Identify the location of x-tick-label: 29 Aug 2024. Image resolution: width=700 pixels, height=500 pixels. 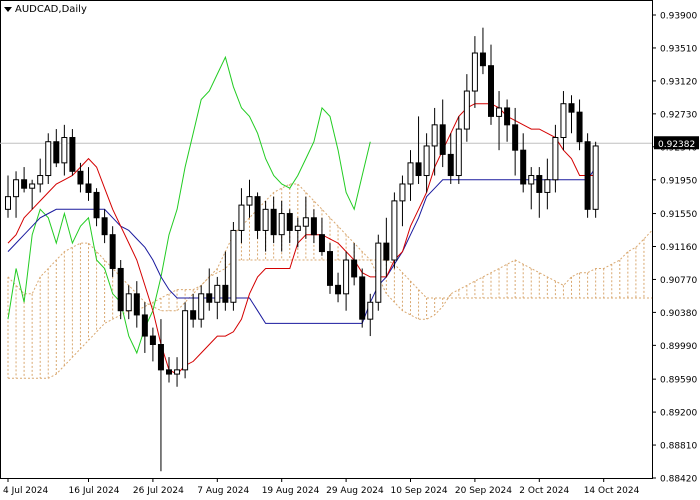
(355, 491).